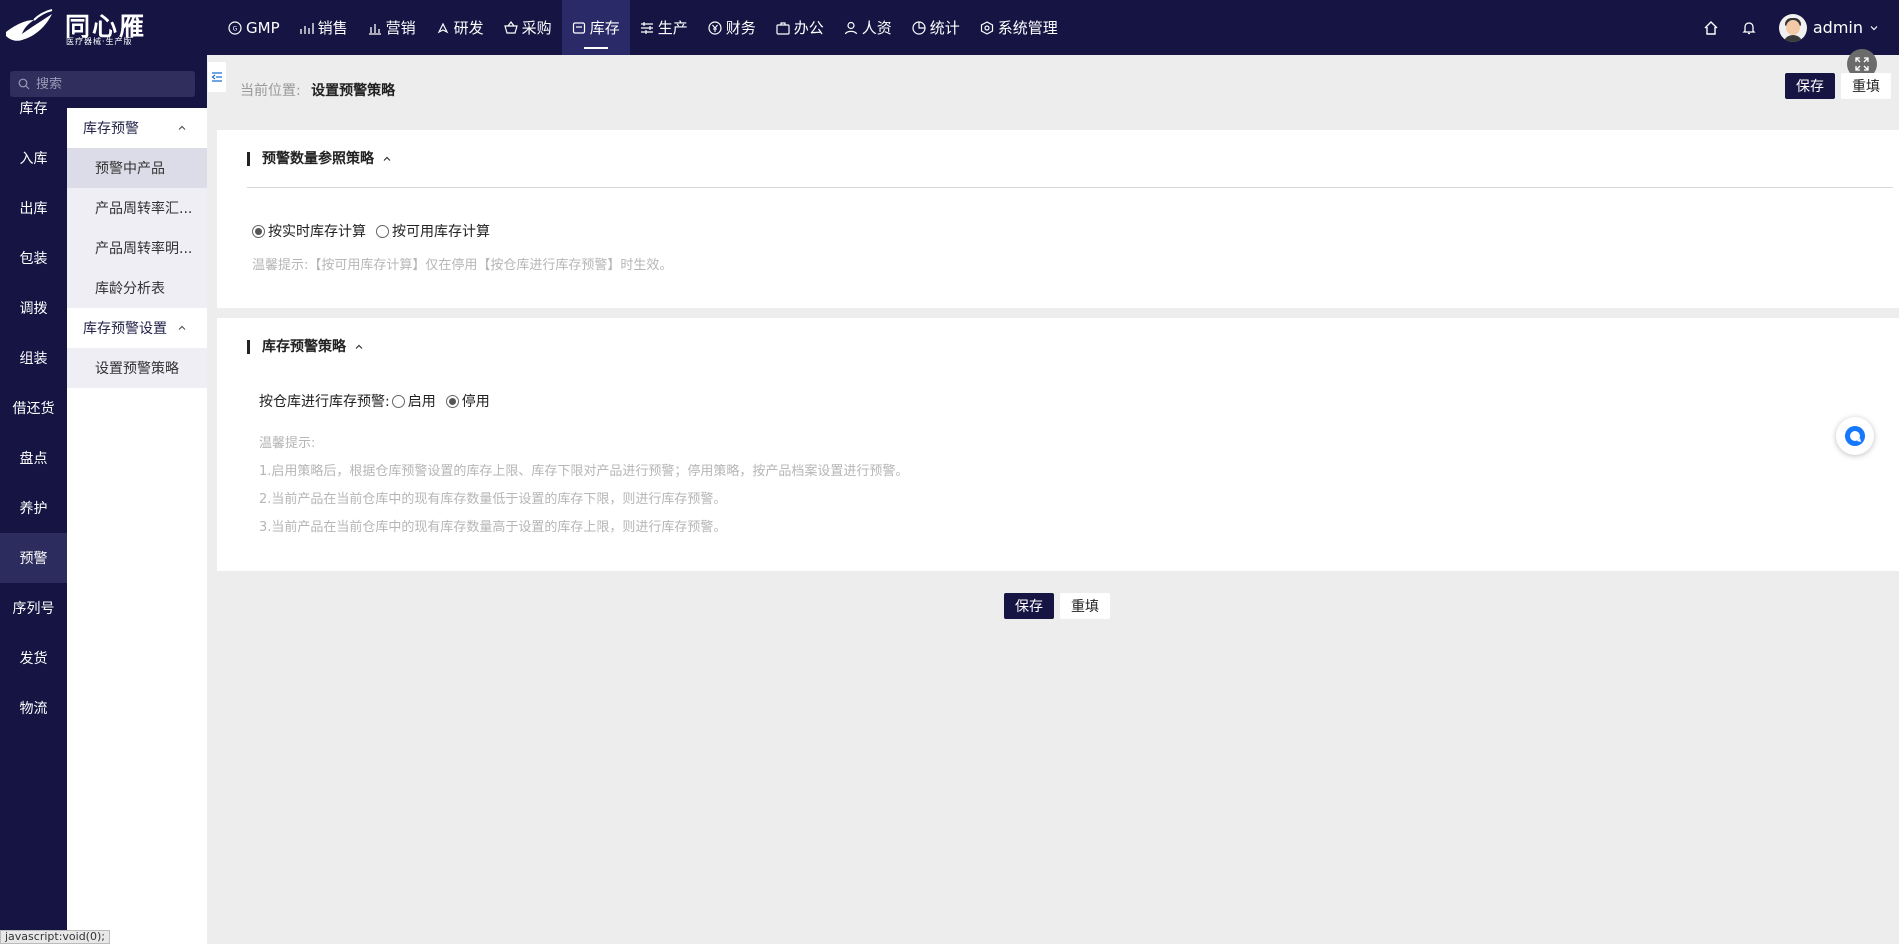  Describe the element at coordinates (24, 84) in the screenshot. I see `search-icon` at that location.